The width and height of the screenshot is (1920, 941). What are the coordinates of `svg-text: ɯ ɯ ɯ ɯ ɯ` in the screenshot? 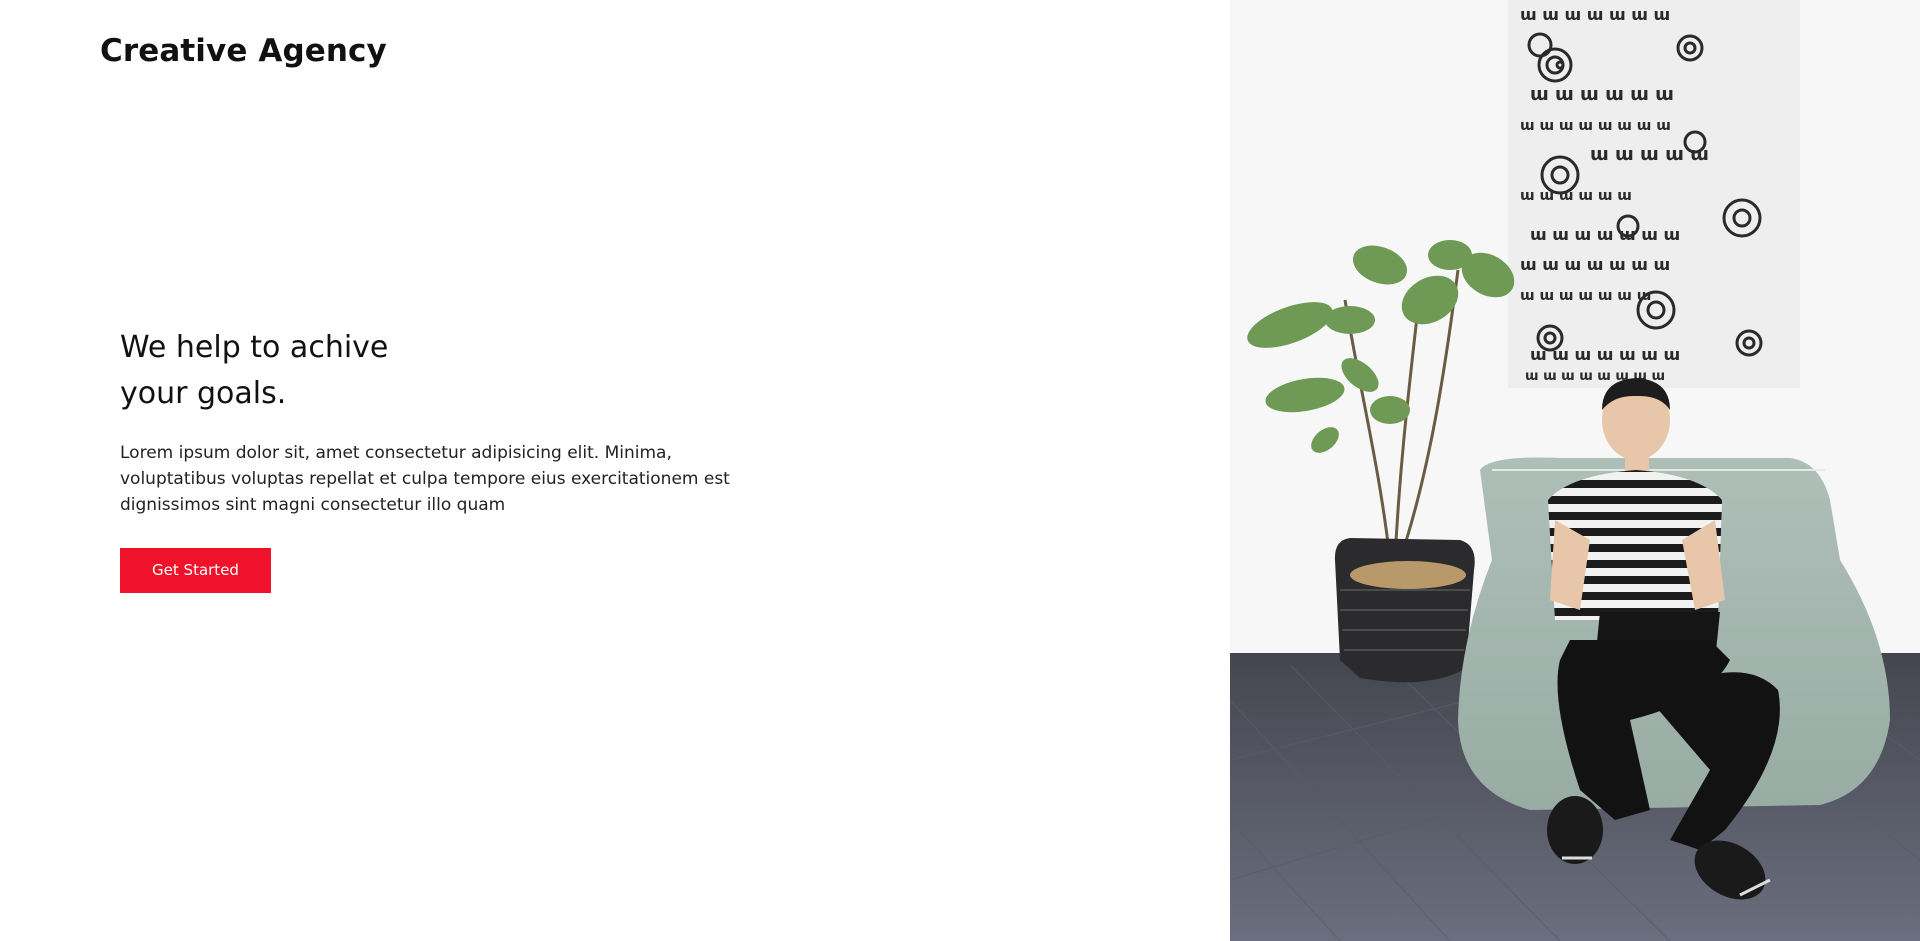 It's located at (1649, 154).